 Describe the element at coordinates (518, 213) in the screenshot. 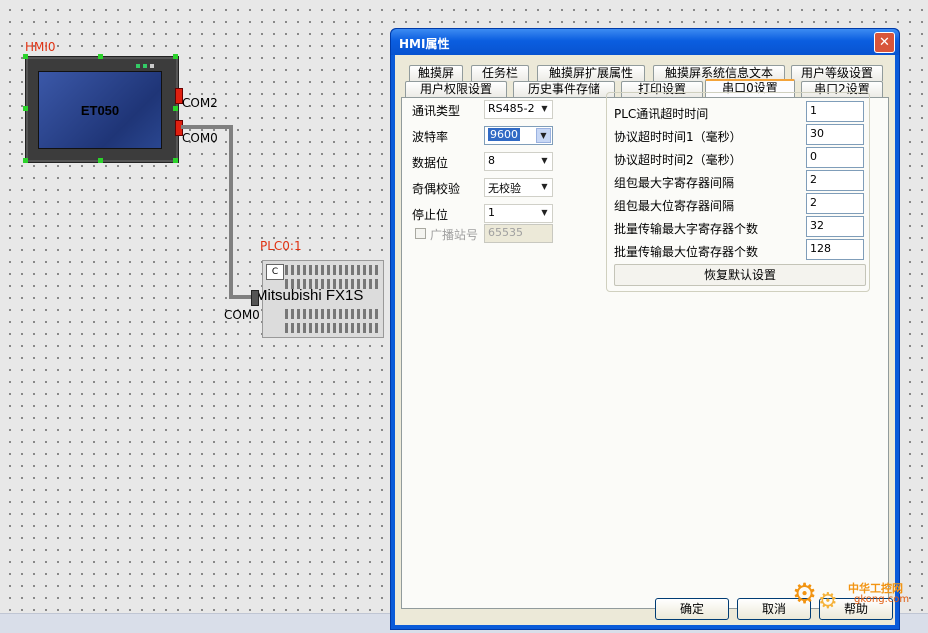

I see `stop-bits-select: 1 ▼` at that location.